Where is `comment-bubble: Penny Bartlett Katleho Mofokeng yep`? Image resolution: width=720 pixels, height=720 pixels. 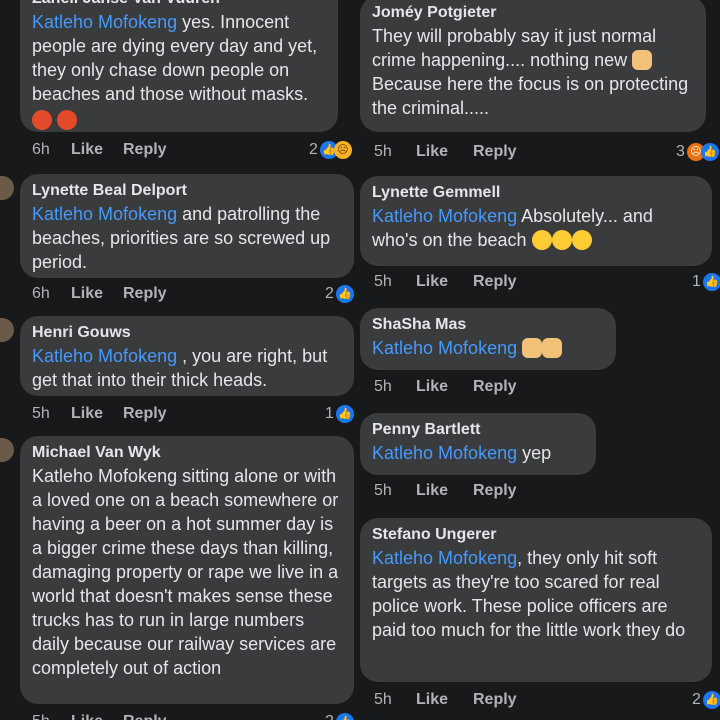
comment-bubble: Penny Bartlett Katleho Mofokeng yep is located at coordinates (478, 444).